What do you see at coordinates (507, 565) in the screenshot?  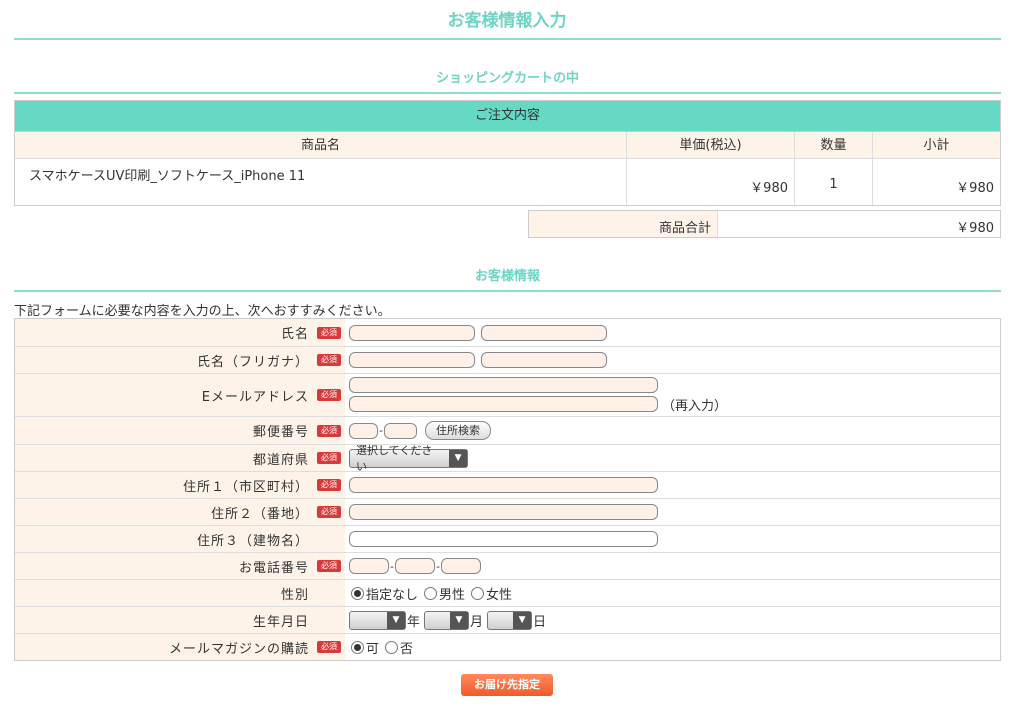 I see `row-tel: お電話番号 必須 - -` at bounding box center [507, 565].